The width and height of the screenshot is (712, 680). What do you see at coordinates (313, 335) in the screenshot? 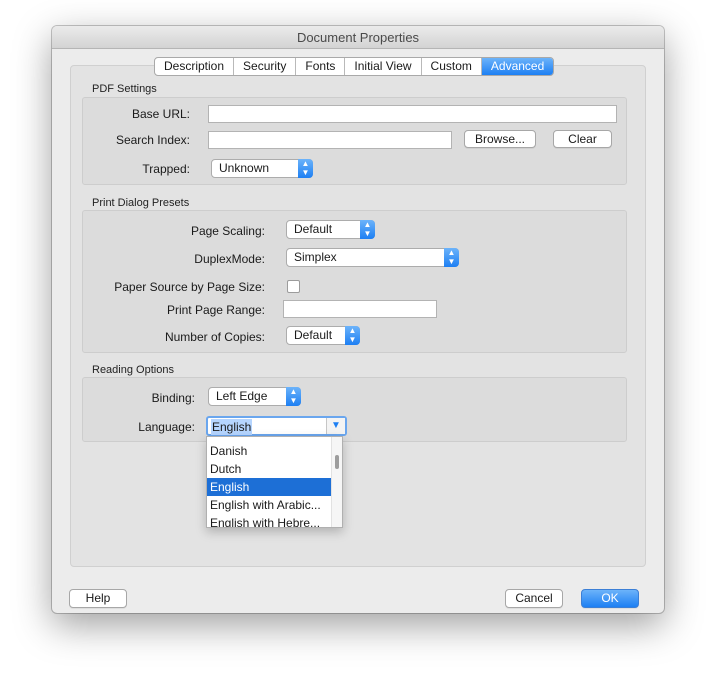
I see `copies-value: Default` at bounding box center [313, 335].